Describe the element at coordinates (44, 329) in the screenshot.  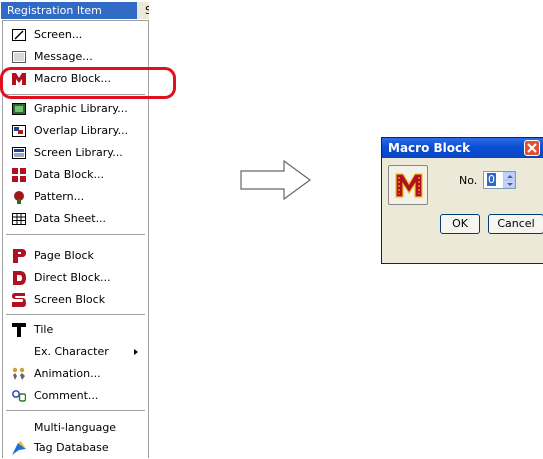
I see `menu-item-label: Tile` at that location.